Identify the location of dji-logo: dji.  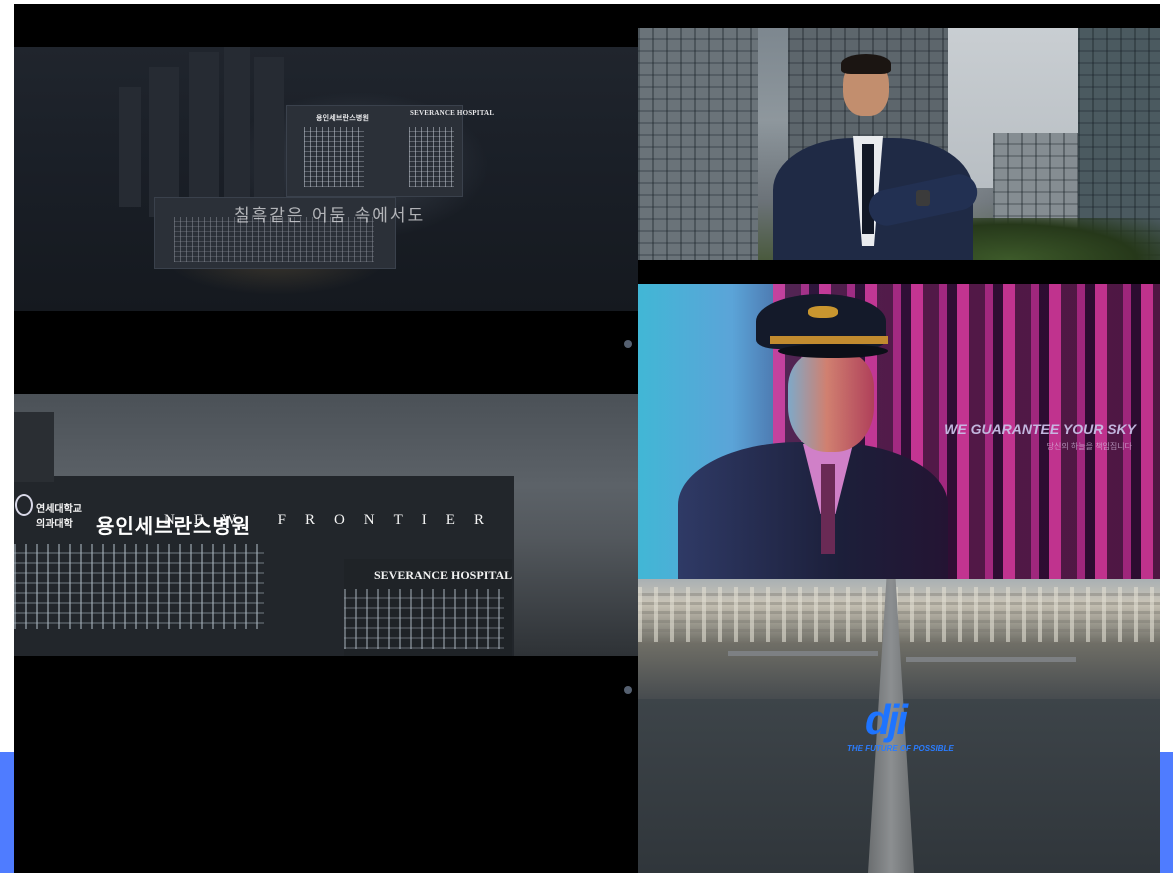
(886, 719).